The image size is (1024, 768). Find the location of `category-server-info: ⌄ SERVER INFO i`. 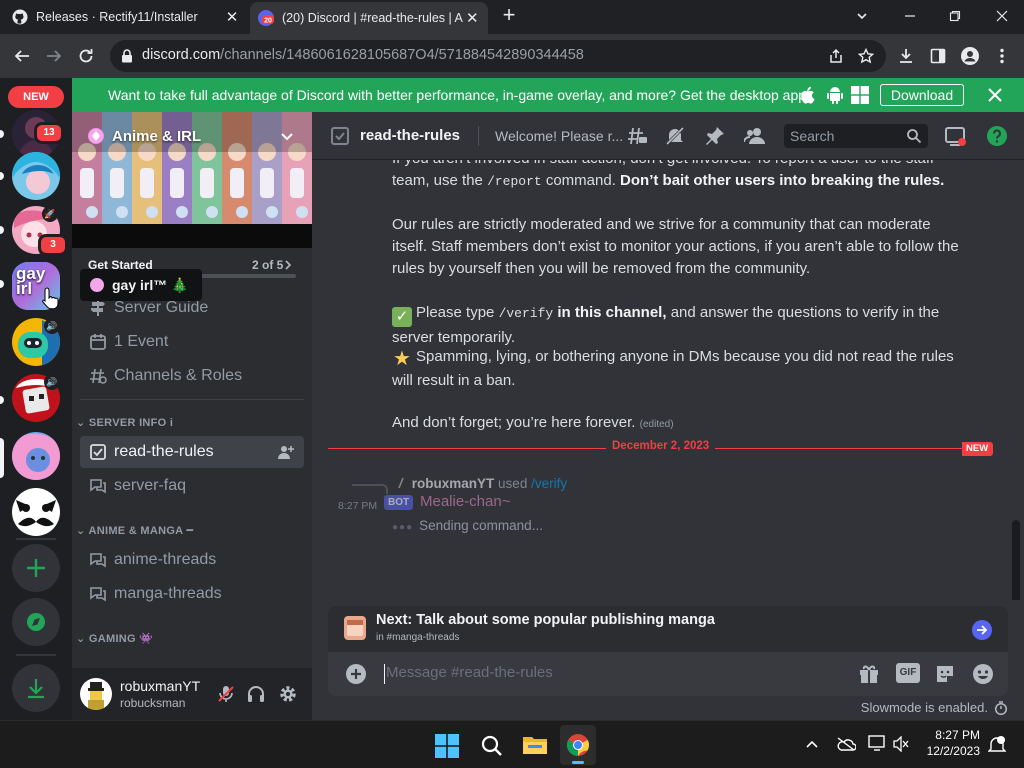

category-server-info: ⌄ SERVER INFO i is located at coordinates (124, 422).